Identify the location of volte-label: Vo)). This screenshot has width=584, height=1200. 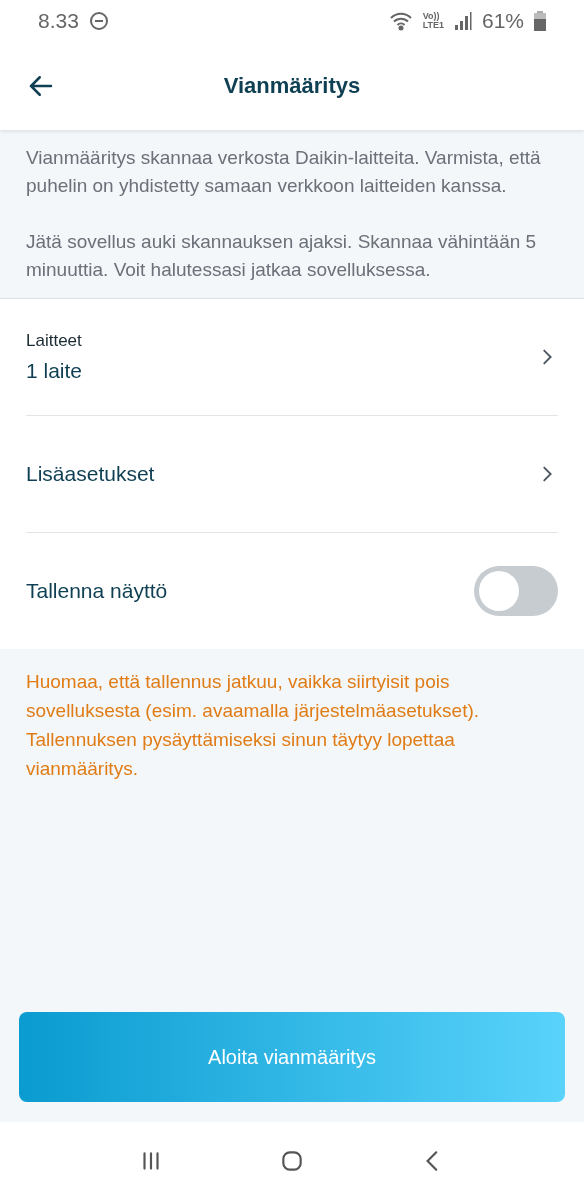
(431, 16).